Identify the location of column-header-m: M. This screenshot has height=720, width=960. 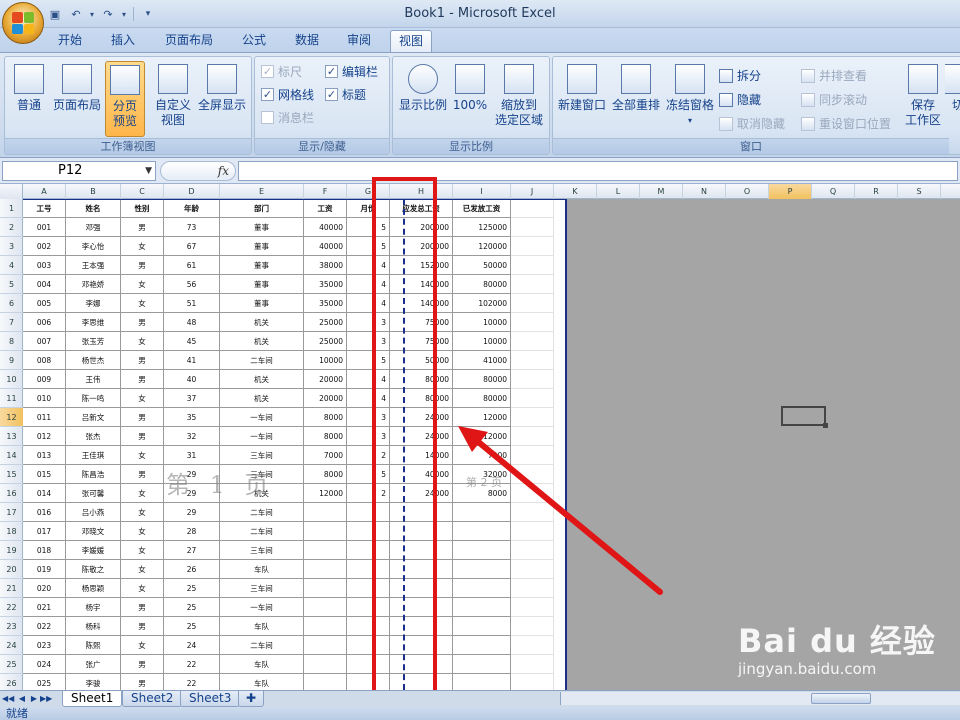
(661, 191).